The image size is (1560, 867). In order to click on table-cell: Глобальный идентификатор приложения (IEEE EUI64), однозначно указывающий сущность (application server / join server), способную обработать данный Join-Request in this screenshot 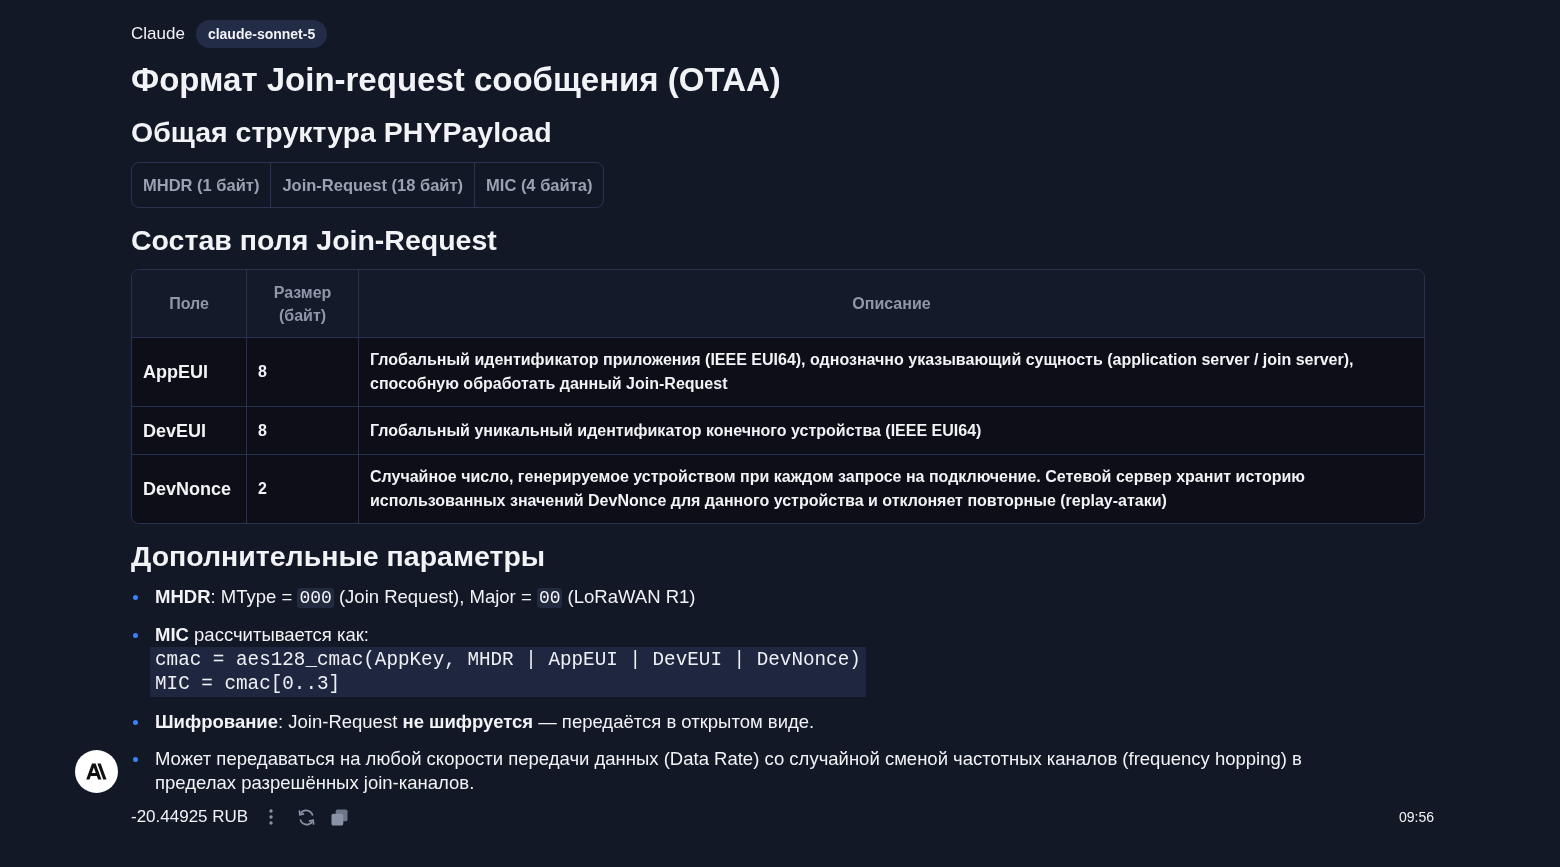, I will do `click(891, 372)`.